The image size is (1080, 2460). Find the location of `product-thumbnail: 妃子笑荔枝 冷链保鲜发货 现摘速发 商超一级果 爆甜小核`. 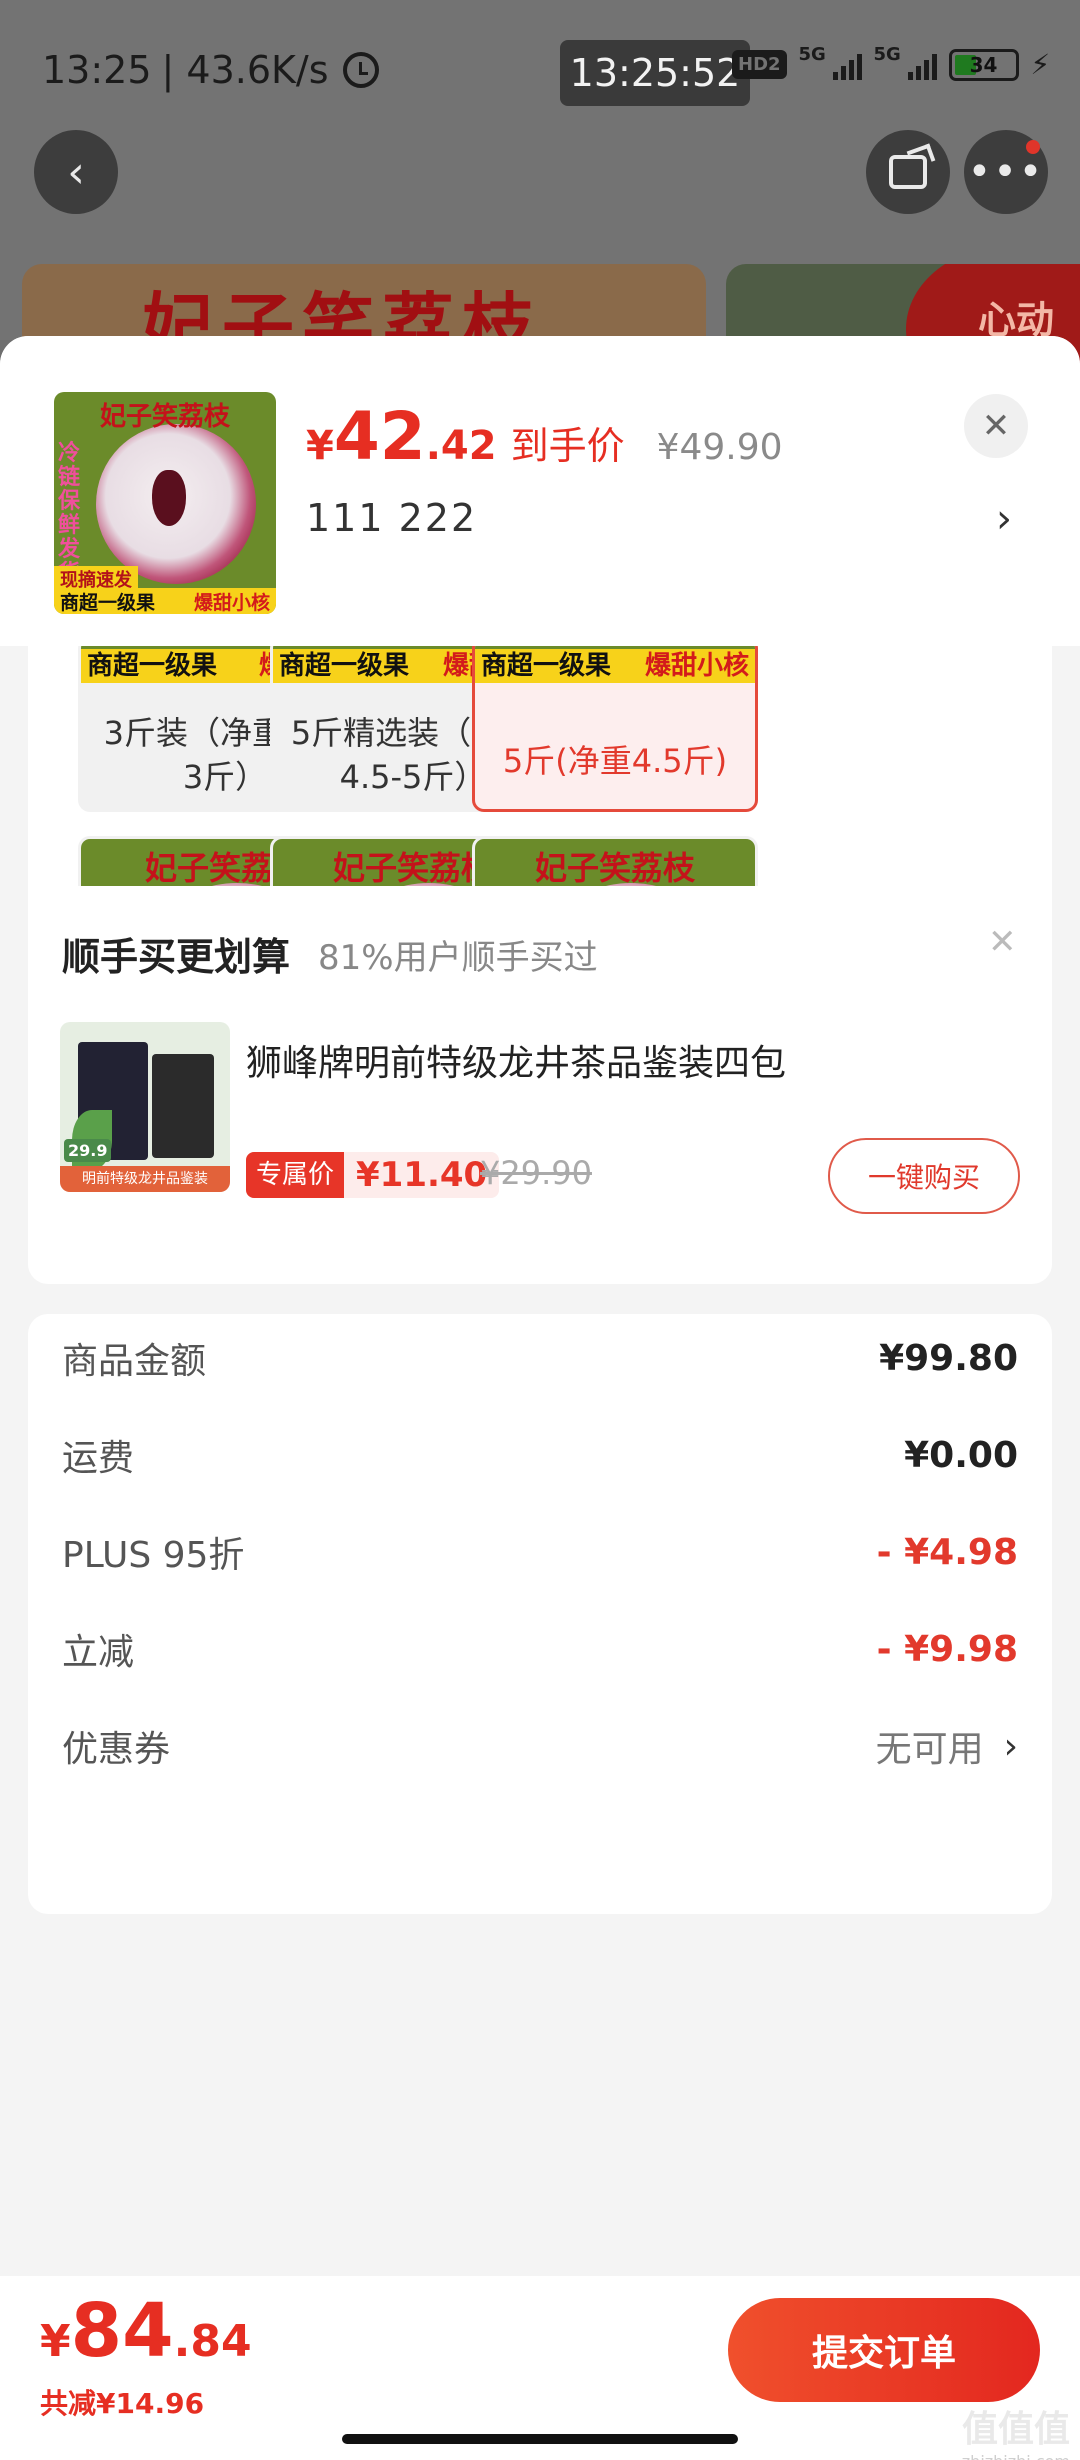

product-thumbnail: 妃子笑荔枝 冷链保鲜发货 现摘速发 商超一级果 爆甜小核 is located at coordinates (165, 503).